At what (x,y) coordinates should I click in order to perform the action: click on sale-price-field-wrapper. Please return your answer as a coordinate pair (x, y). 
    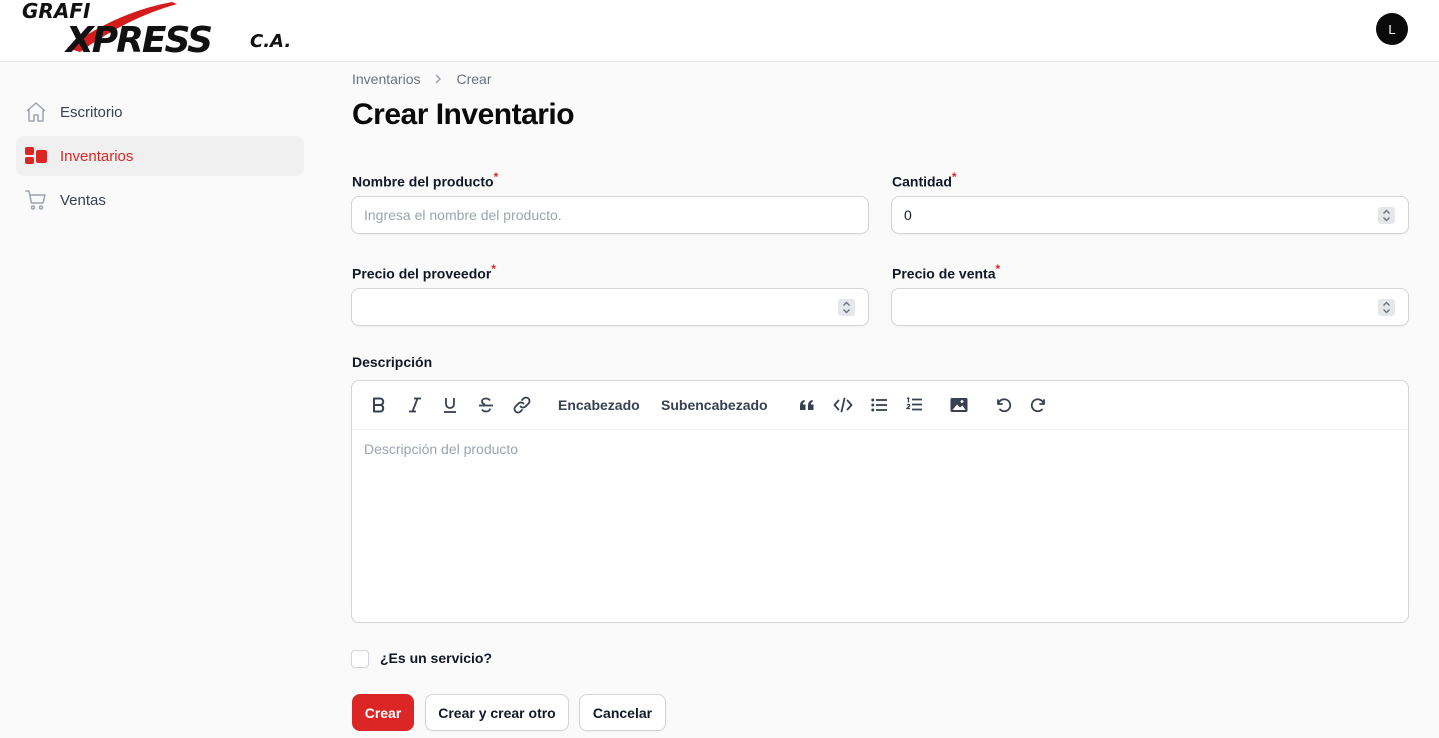
    Looking at the image, I should click on (1150, 307).